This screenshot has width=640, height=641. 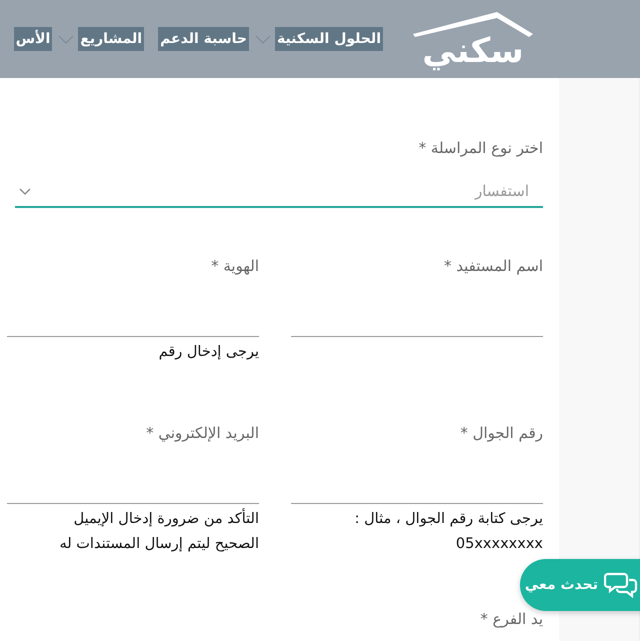 What do you see at coordinates (133, 532) in the screenshot?
I see `field-hint: التأكد من ضرورة إدخال الإيميل الصحيح ليتم إرسال المستندات له` at bounding box center [133, 532].